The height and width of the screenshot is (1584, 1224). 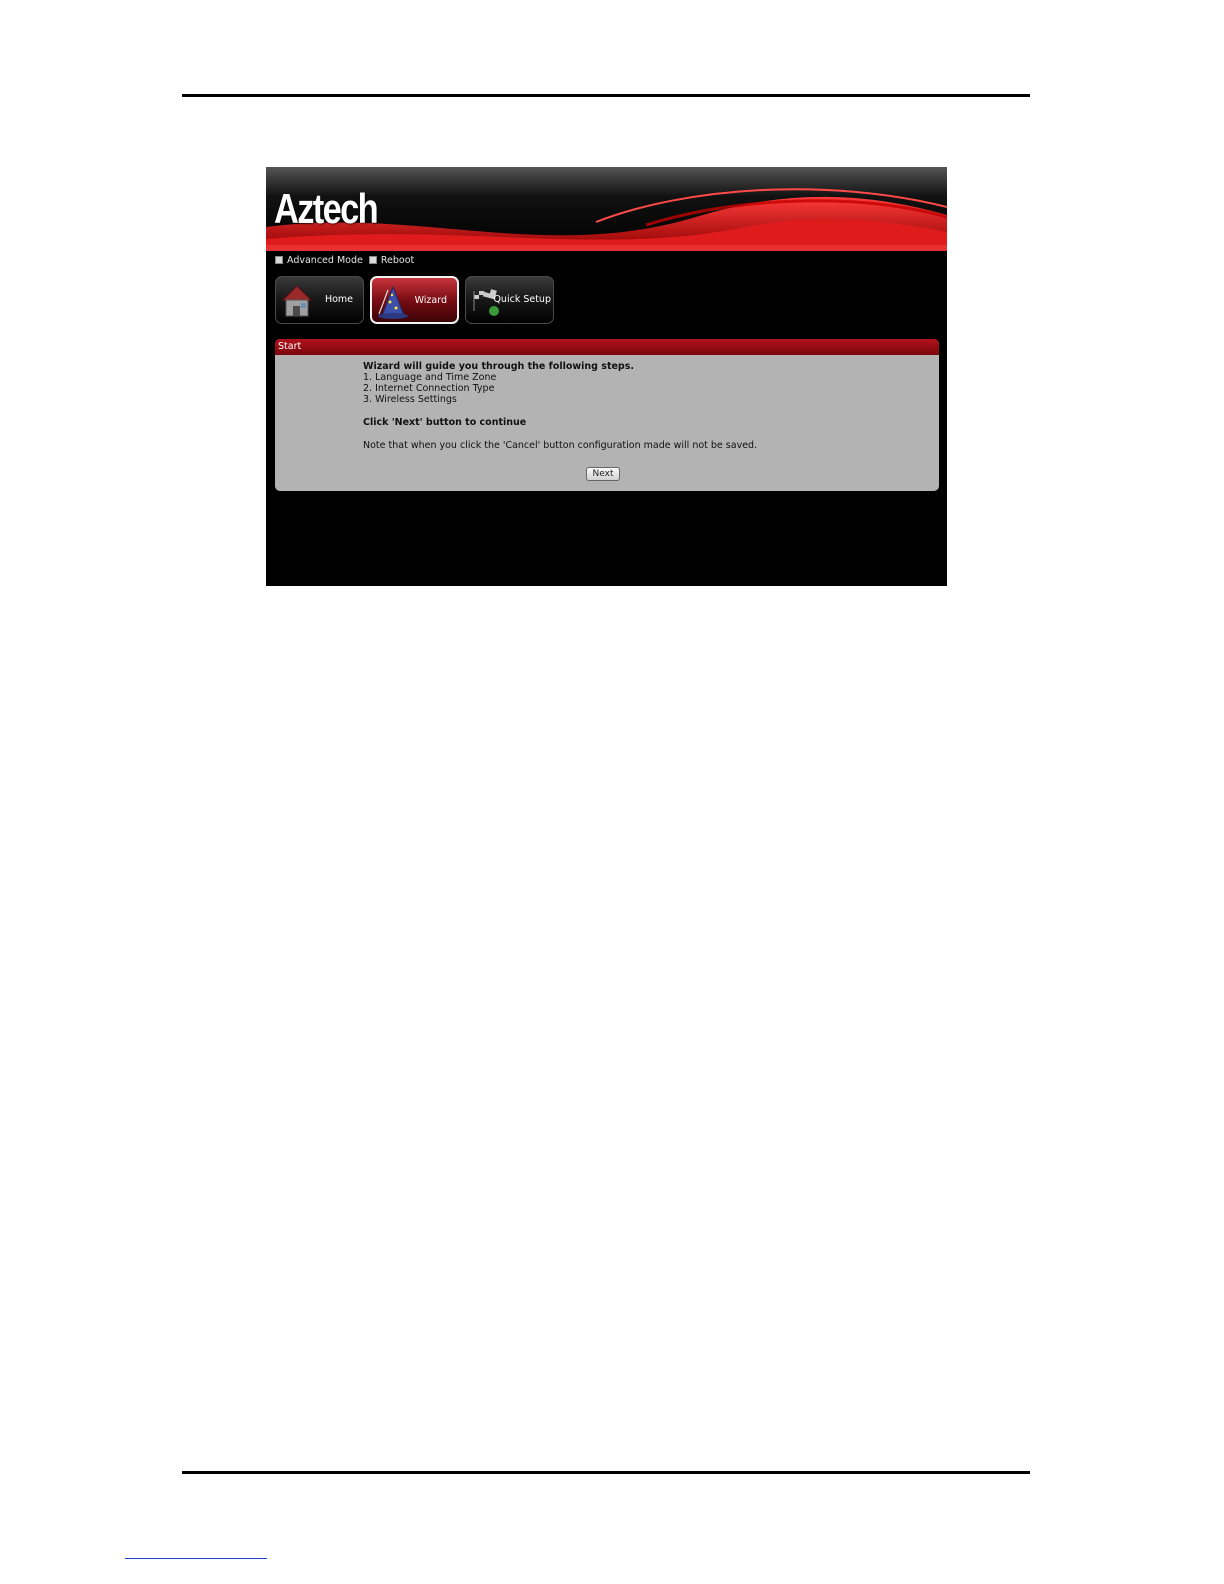 I want to click on advanced-mode-link: Advanced Mode, so click(x=319, y=260).